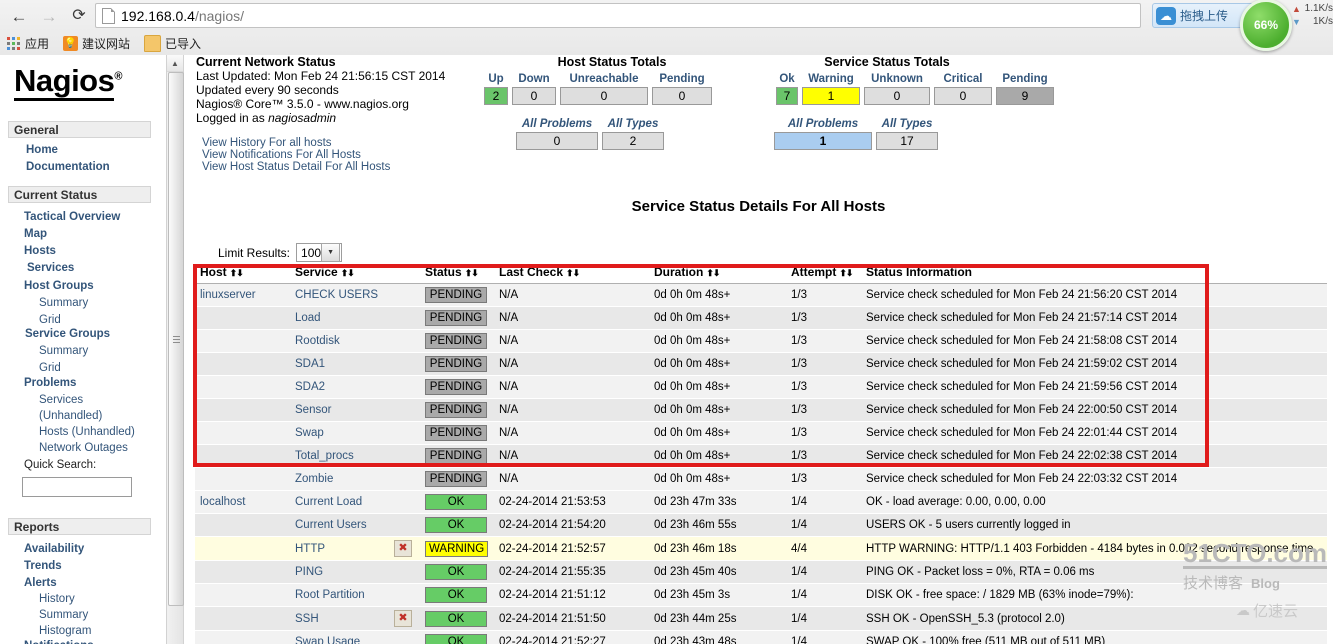 This screenshot has width=1333, height=644. I want to click on sidebar-item-service-groups: Service Groups, so click(67, 334).